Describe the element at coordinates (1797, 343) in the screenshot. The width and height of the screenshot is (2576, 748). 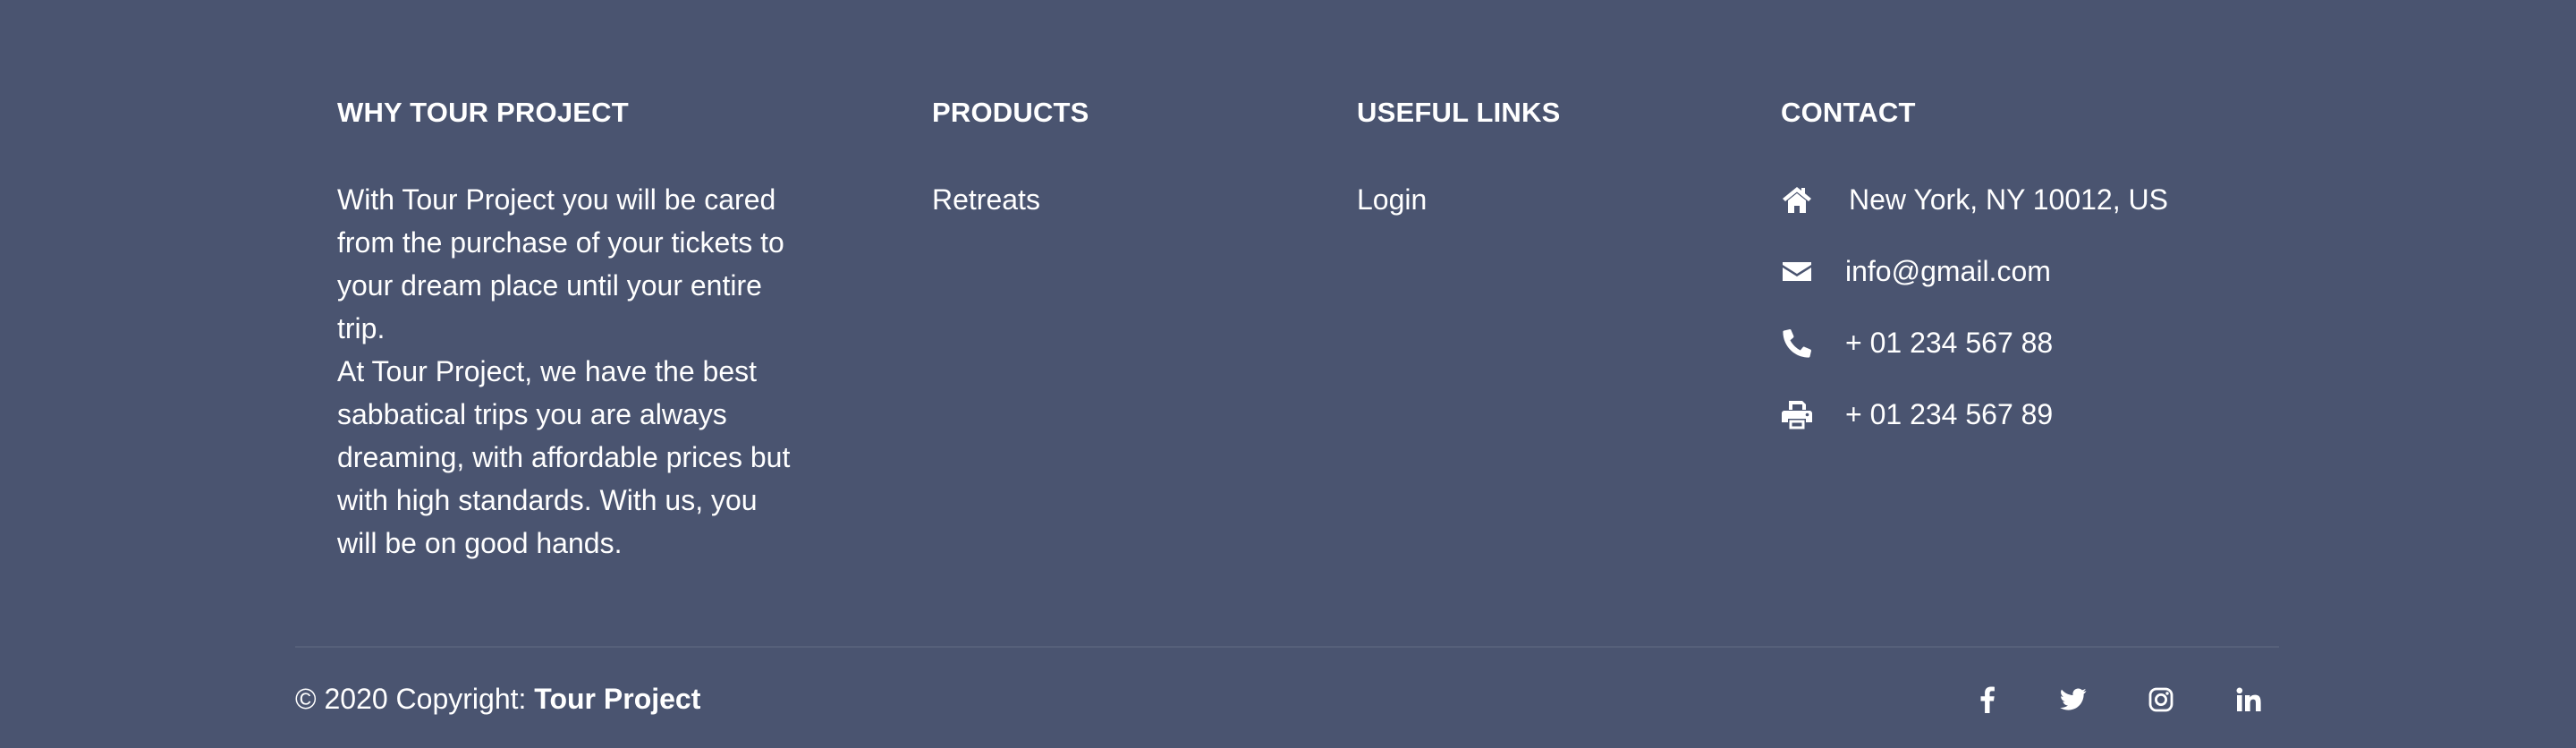
I see `phone-icon` at that location.